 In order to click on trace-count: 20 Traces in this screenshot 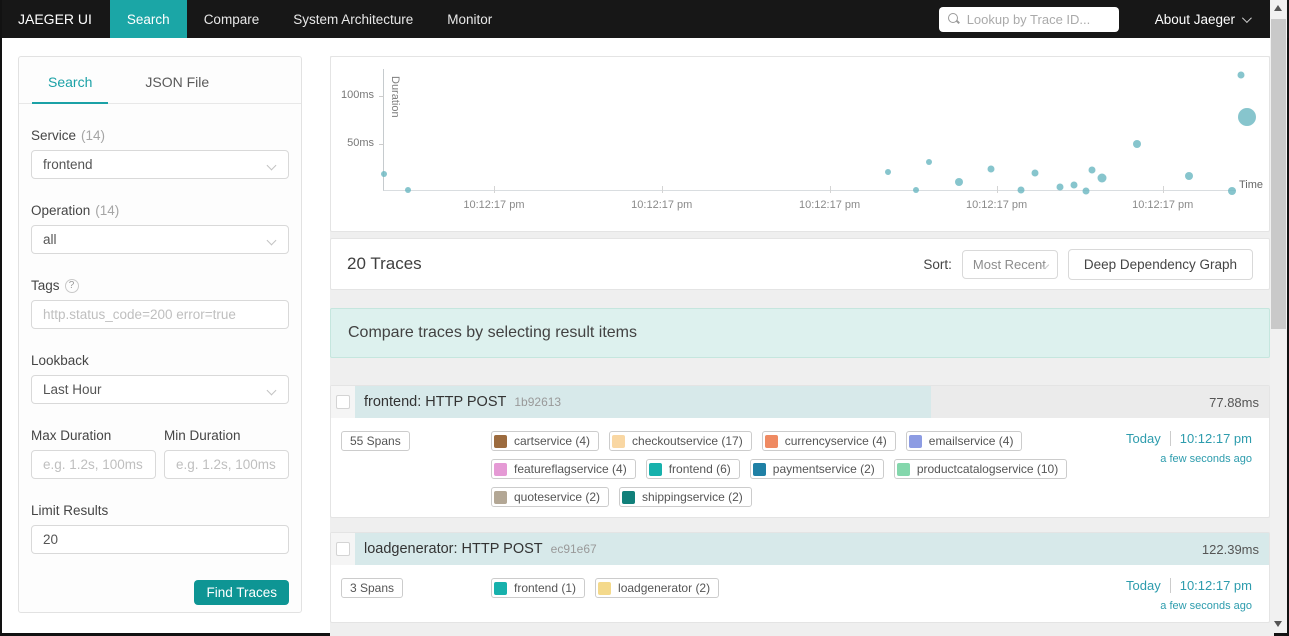, I will do `click(384, 263)`.